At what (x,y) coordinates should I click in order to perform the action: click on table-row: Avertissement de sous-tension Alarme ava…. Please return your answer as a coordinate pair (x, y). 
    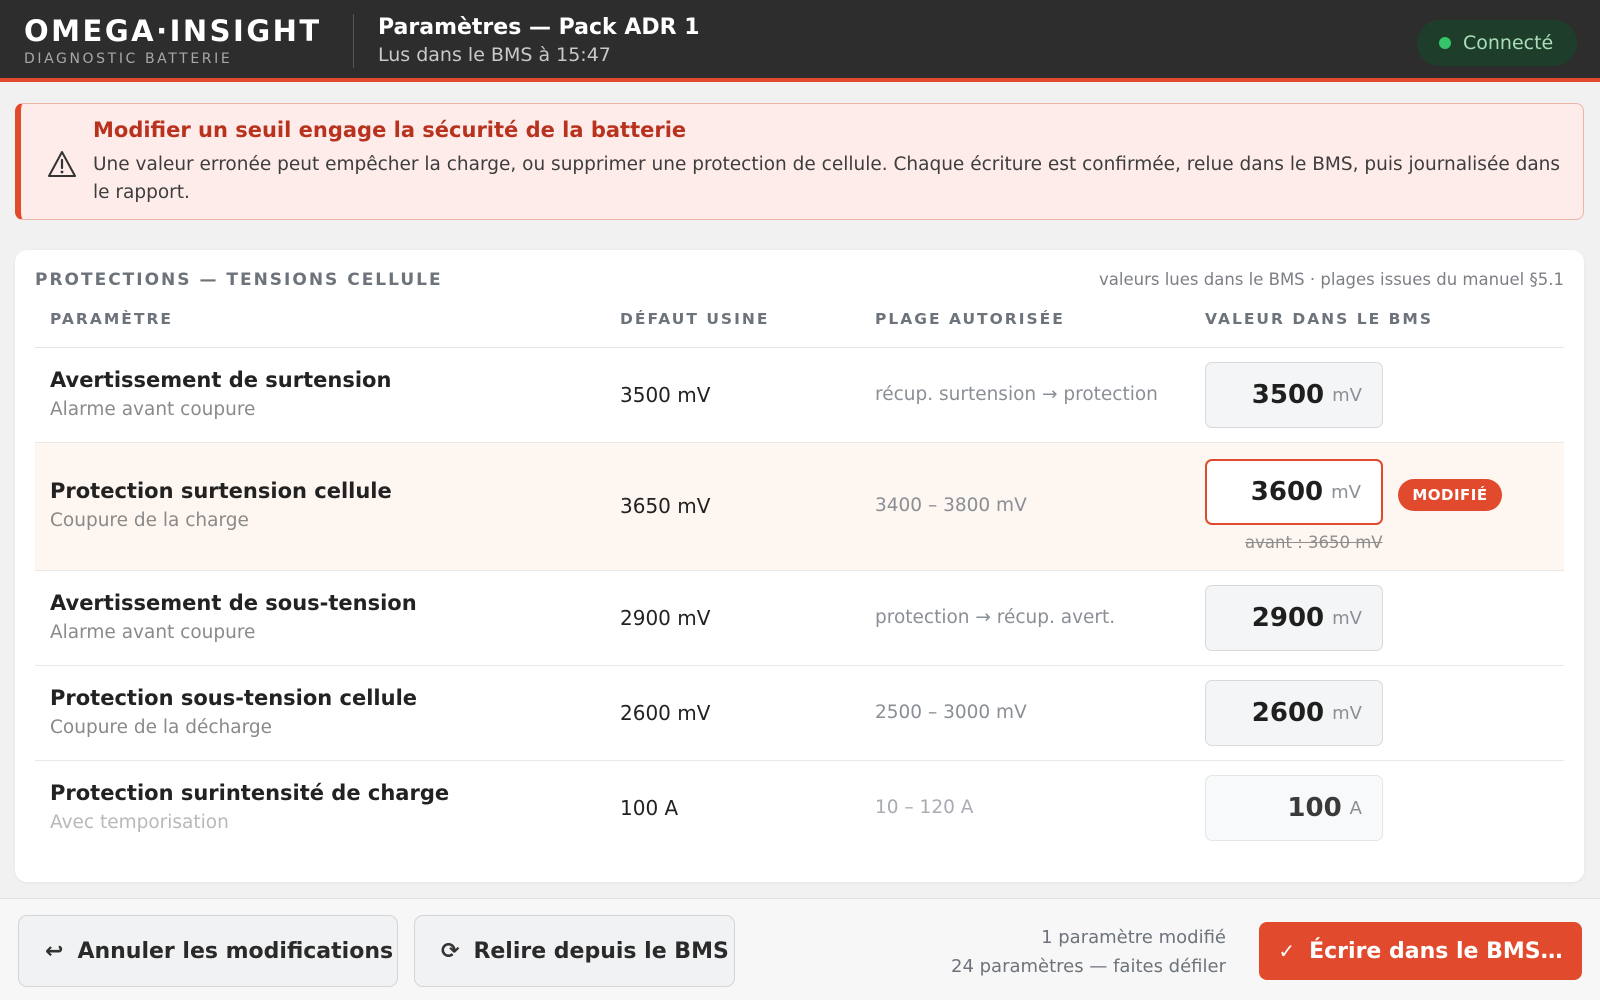
    Looking at the image, I should click on (799, 618).